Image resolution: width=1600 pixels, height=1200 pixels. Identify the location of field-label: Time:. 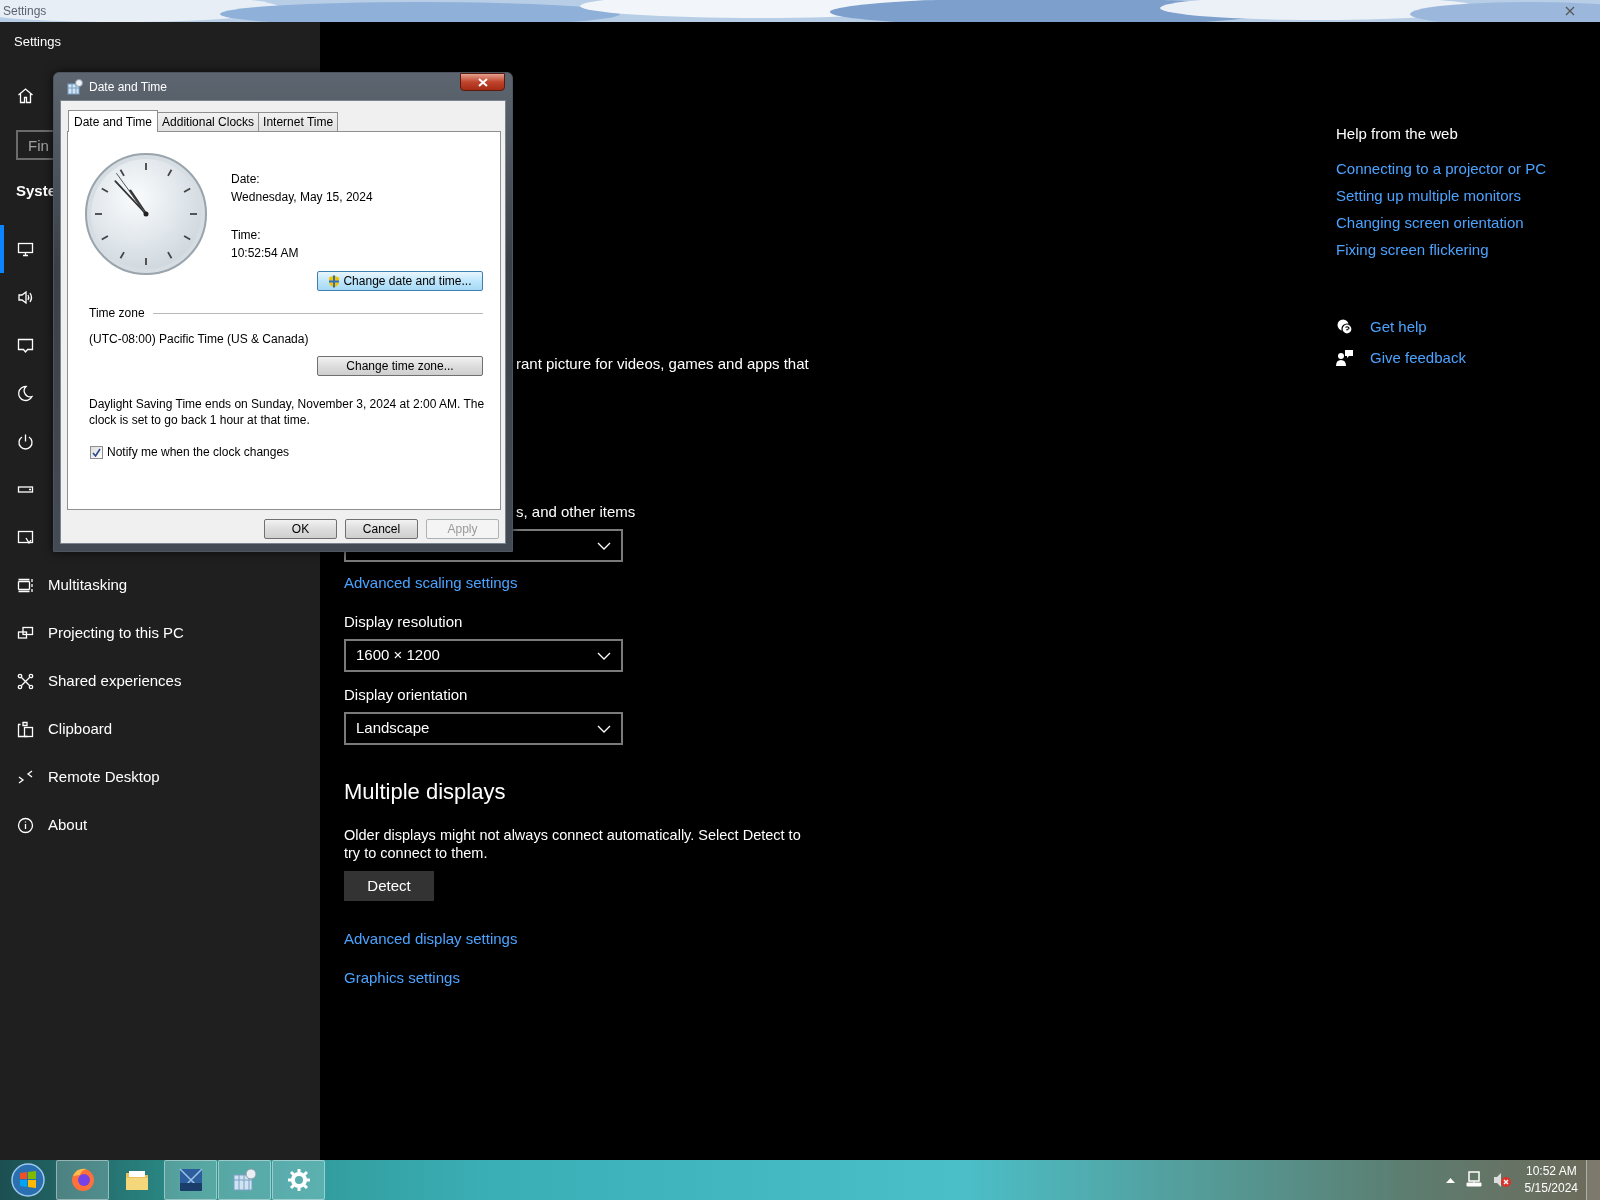
(246, 235).